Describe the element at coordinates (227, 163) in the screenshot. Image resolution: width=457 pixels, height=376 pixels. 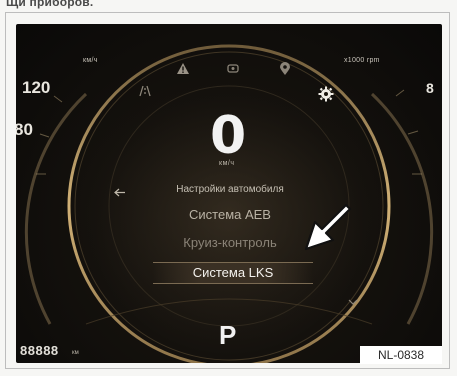
I see `speed-unit: км/ч` at that location.